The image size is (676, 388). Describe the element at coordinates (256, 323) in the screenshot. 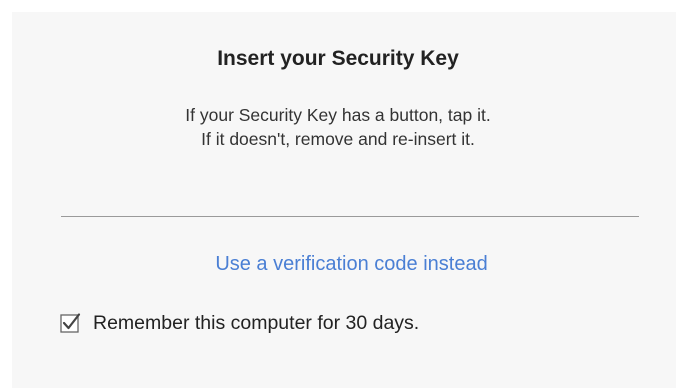

I see `remember-label: Remember this computer for 30 days.` at that location.